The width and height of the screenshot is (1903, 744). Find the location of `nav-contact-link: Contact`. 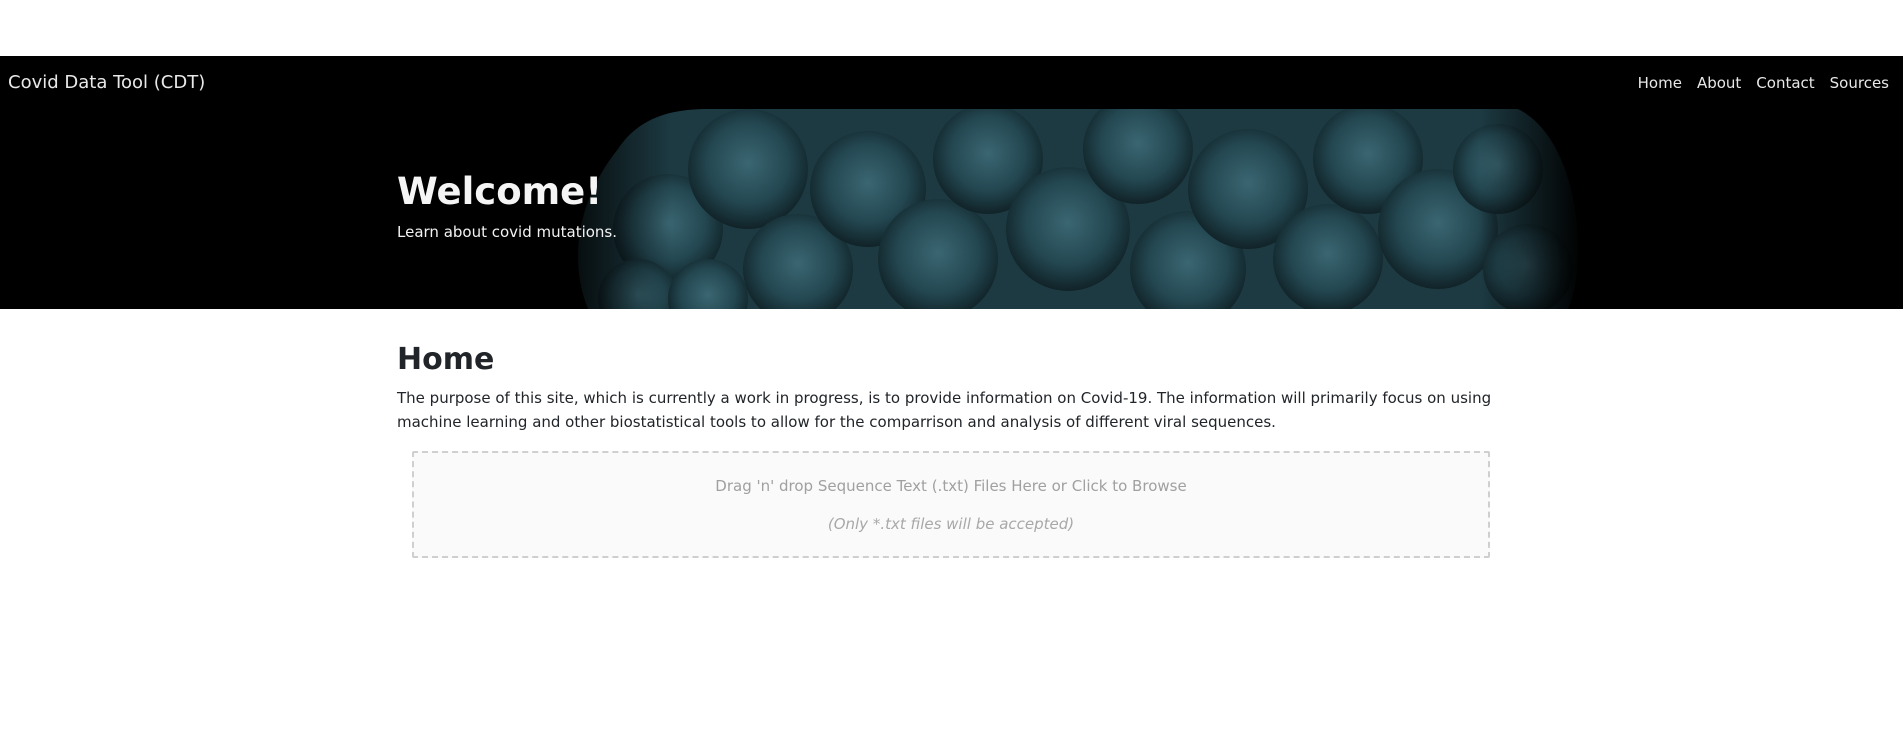

nav-contact-link: Contact is located at coordinates (1785, 83).